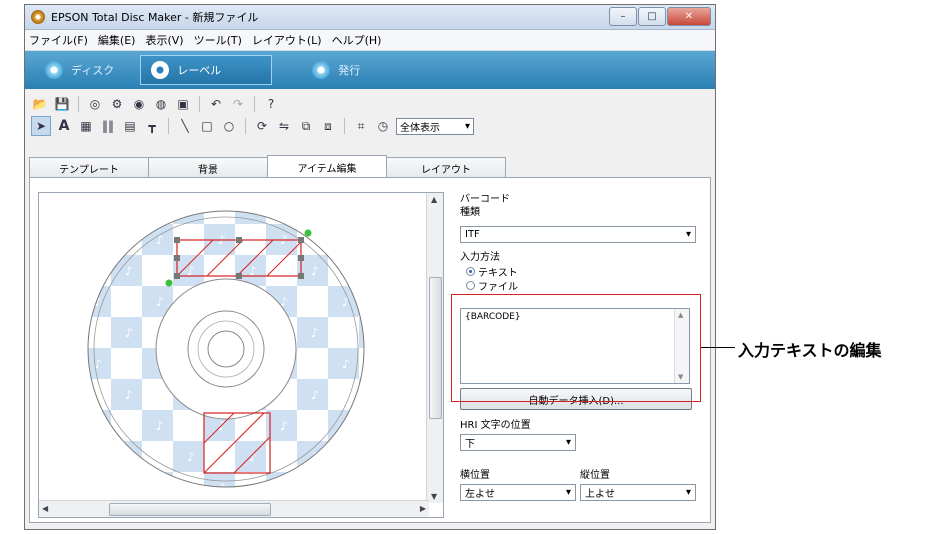 This screenshot has height=534, width=936. What do you see at coordinates (95, 104) in the screenshot?
I see `print-icon: ◎` at bounding box center [95, 104].